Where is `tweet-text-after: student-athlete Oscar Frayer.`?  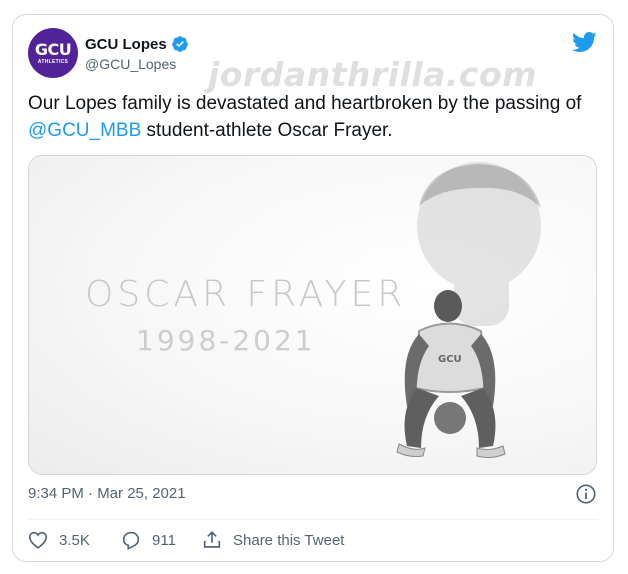
tweet-text-after: student-athlete Oscar Frayer. is located at coordinates (267, 130).